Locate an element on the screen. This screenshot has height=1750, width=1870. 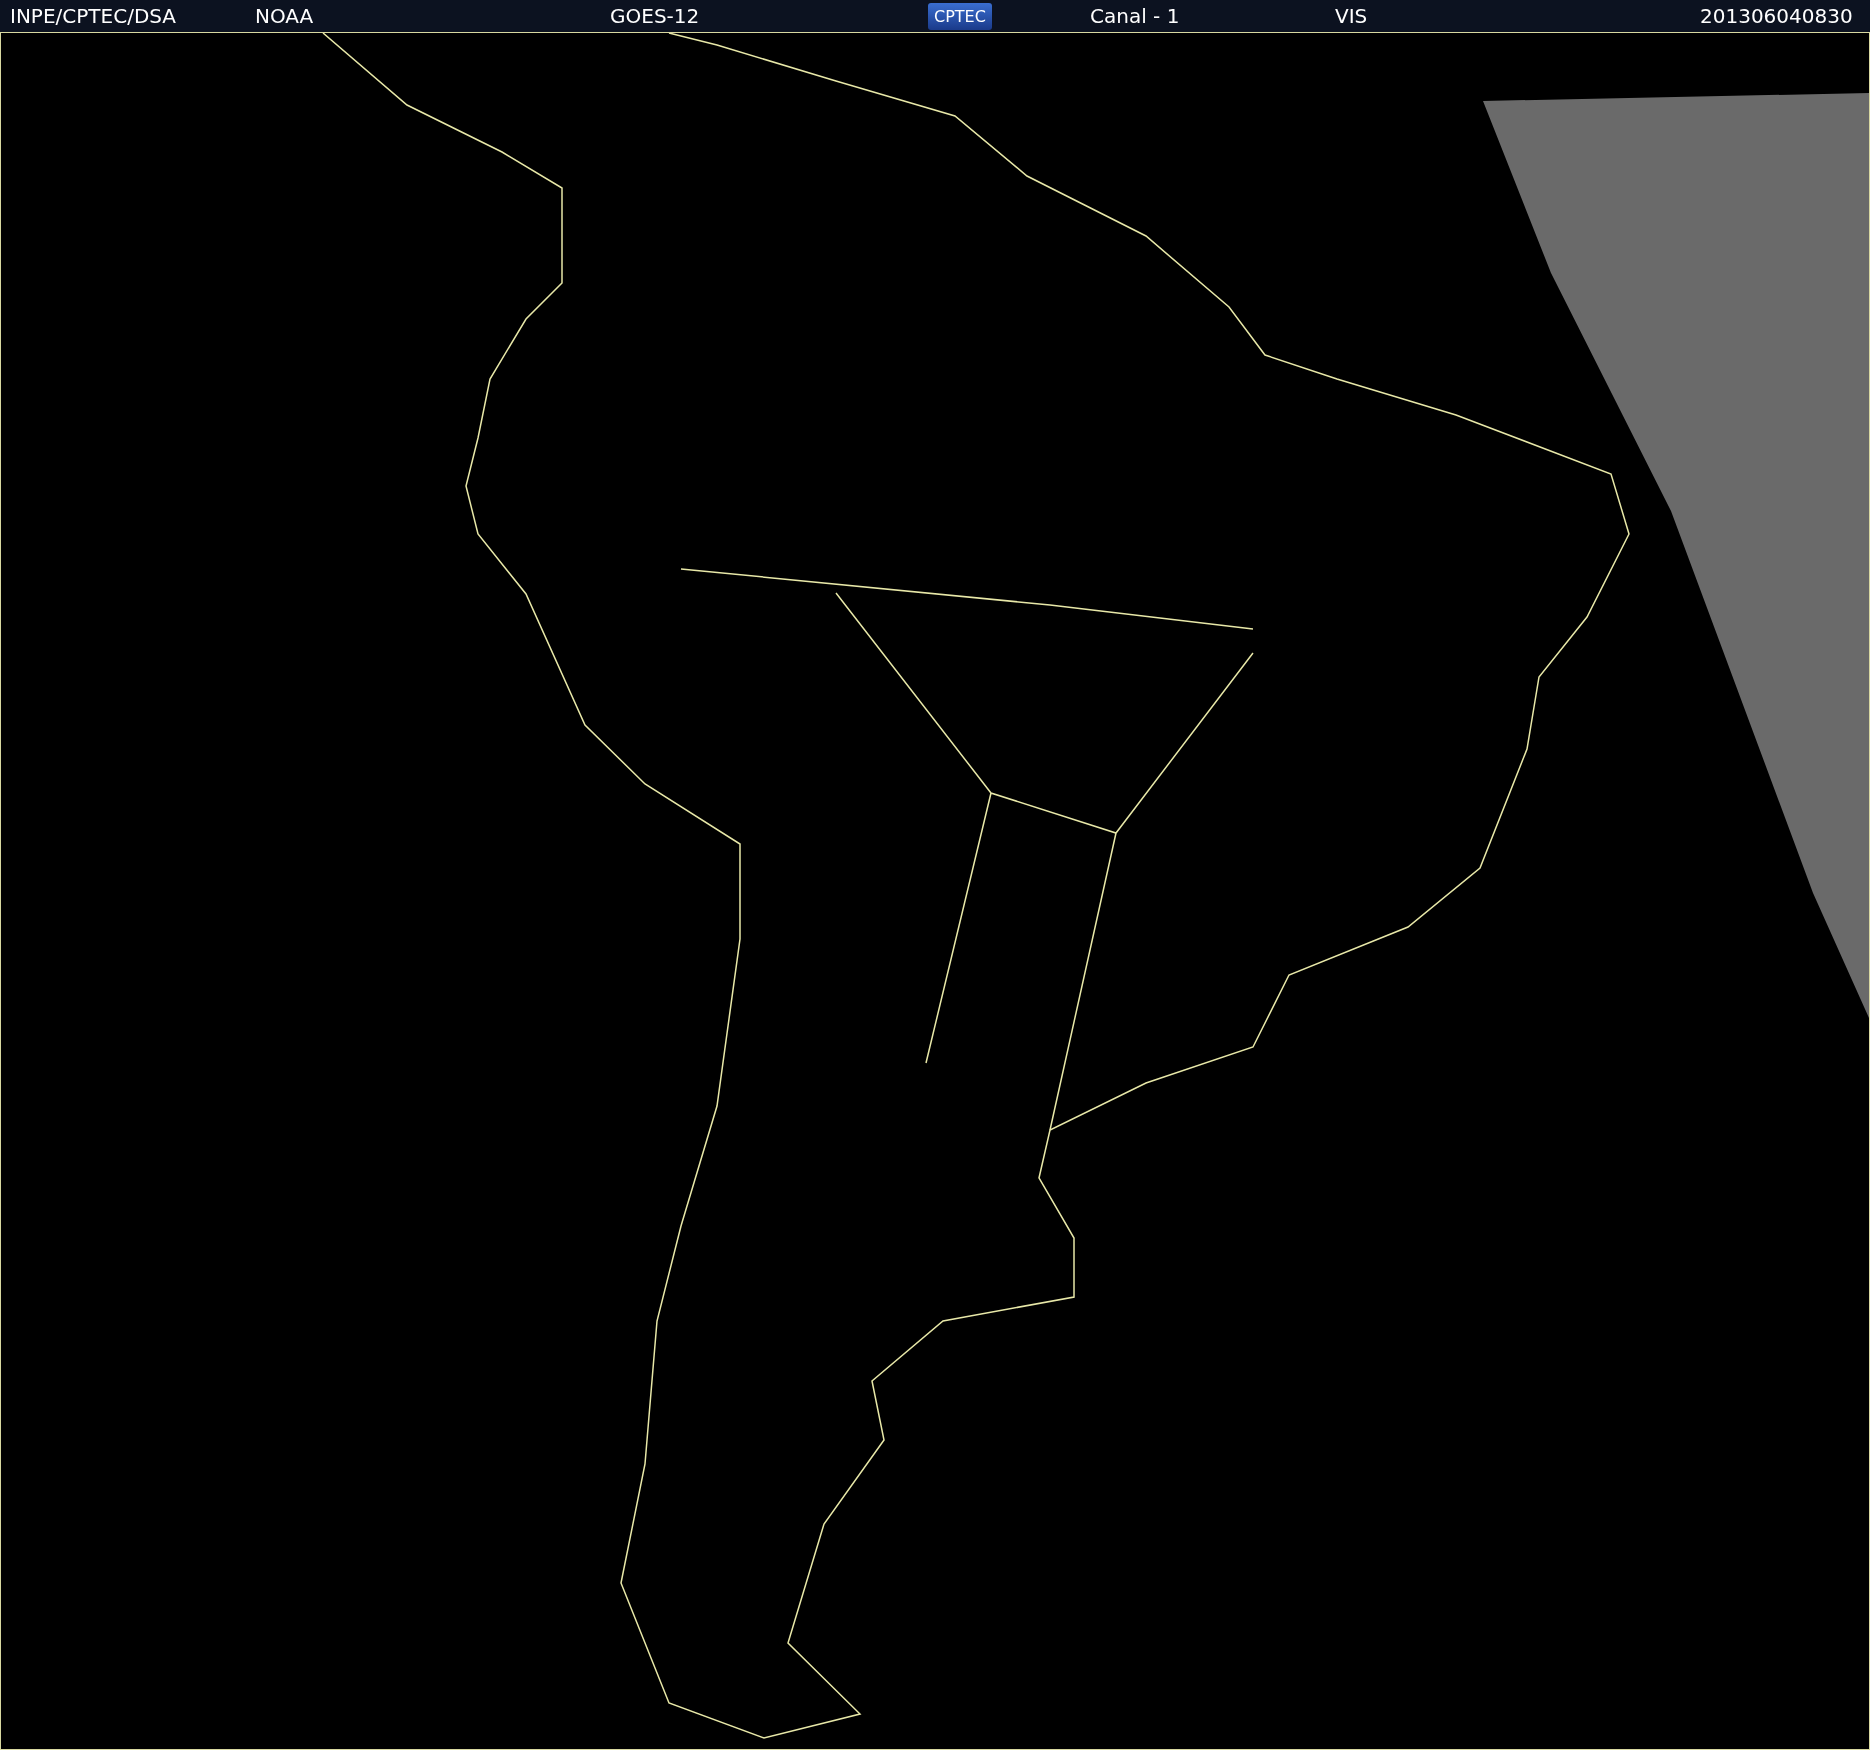
header-label: INPE/CPTEC/DSA is located at coordinates (93, 16).